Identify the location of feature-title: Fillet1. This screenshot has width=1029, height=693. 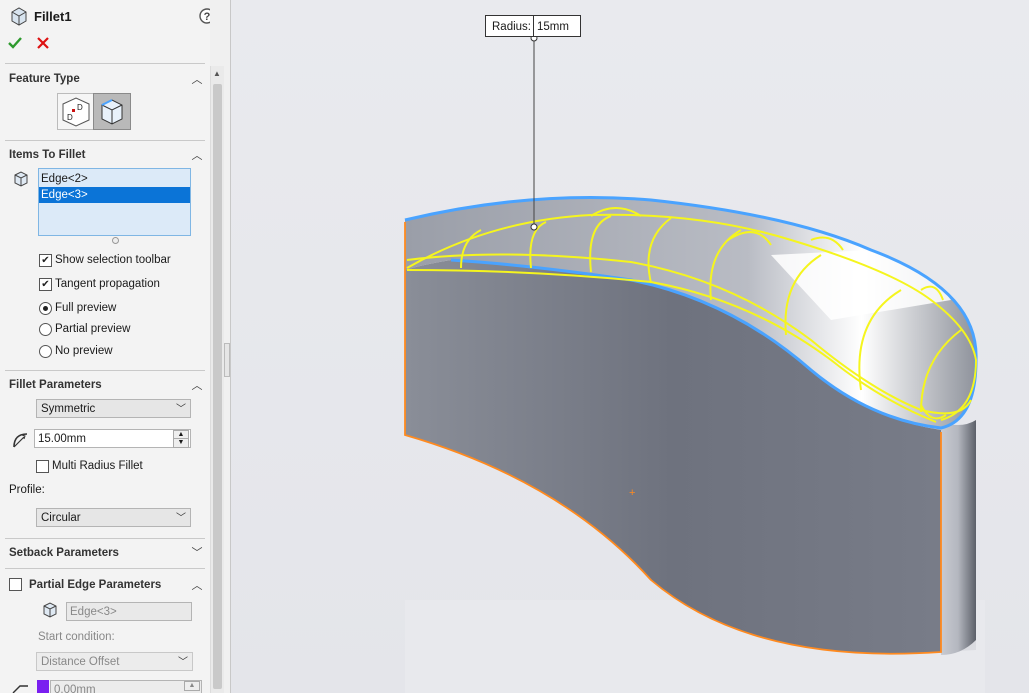
(53, 16).